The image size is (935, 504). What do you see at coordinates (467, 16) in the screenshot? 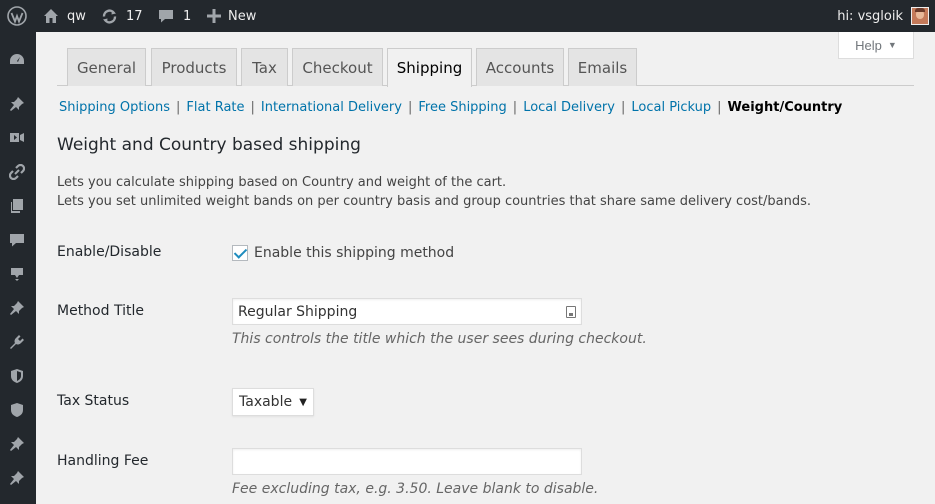
I see `admin-bar: qw 17 1 New hi: vsgloik` at bounding box center [467, 16].